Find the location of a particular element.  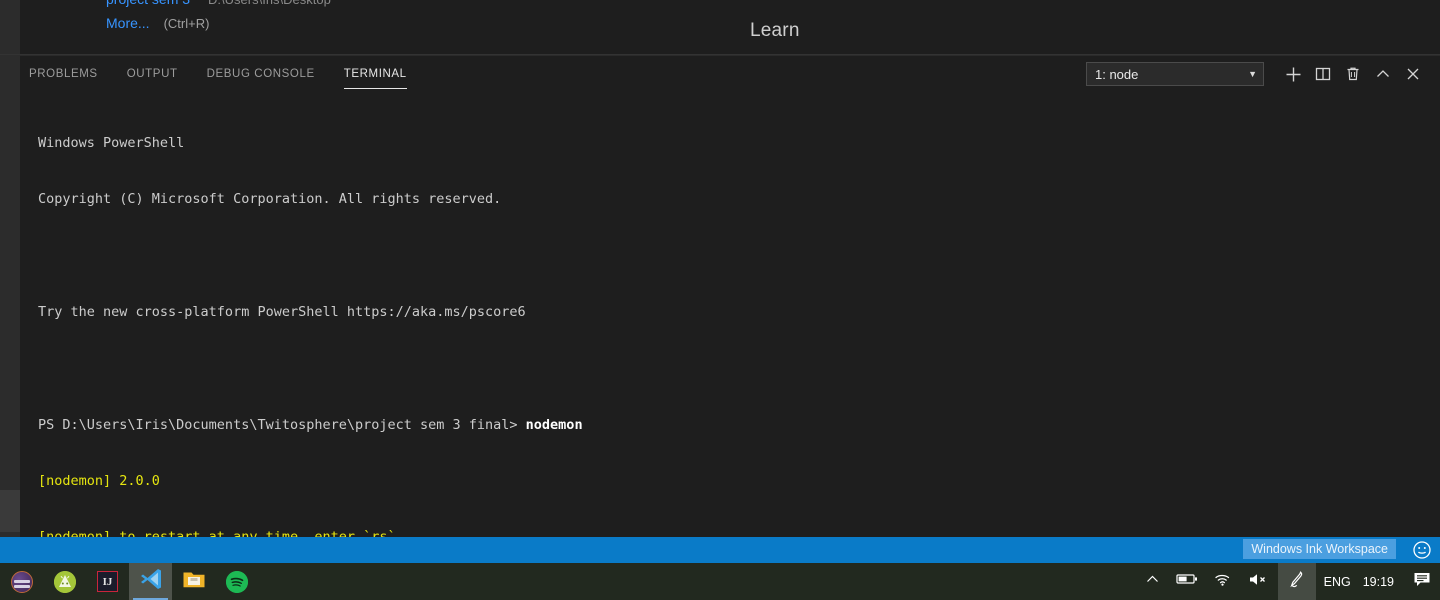

plus-icon is located at coordinates (1293, 74).